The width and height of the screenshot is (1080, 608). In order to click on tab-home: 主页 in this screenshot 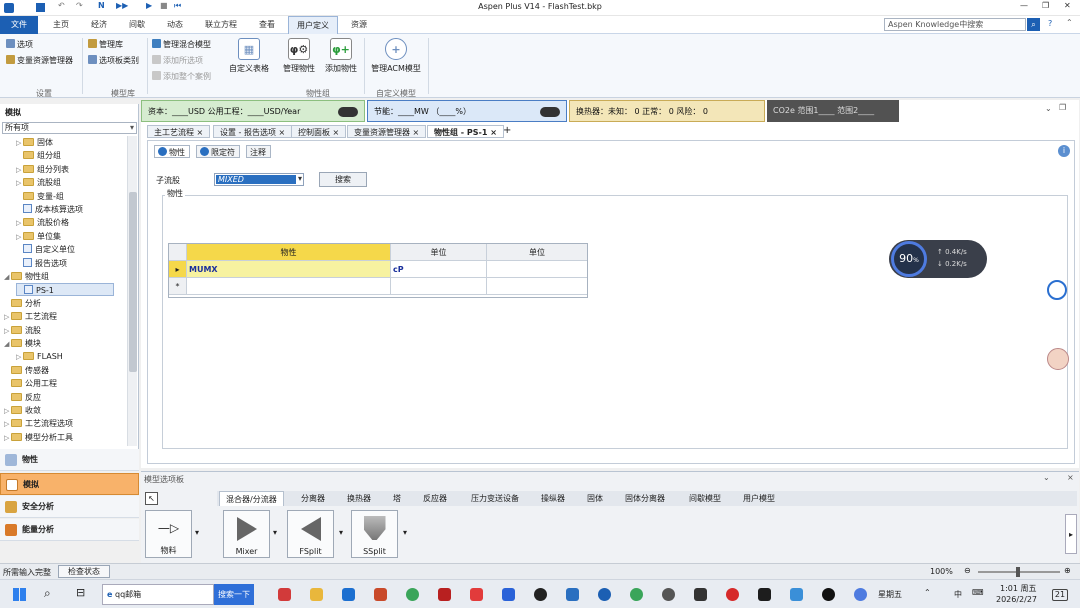, I will do `click(61, 25)`.